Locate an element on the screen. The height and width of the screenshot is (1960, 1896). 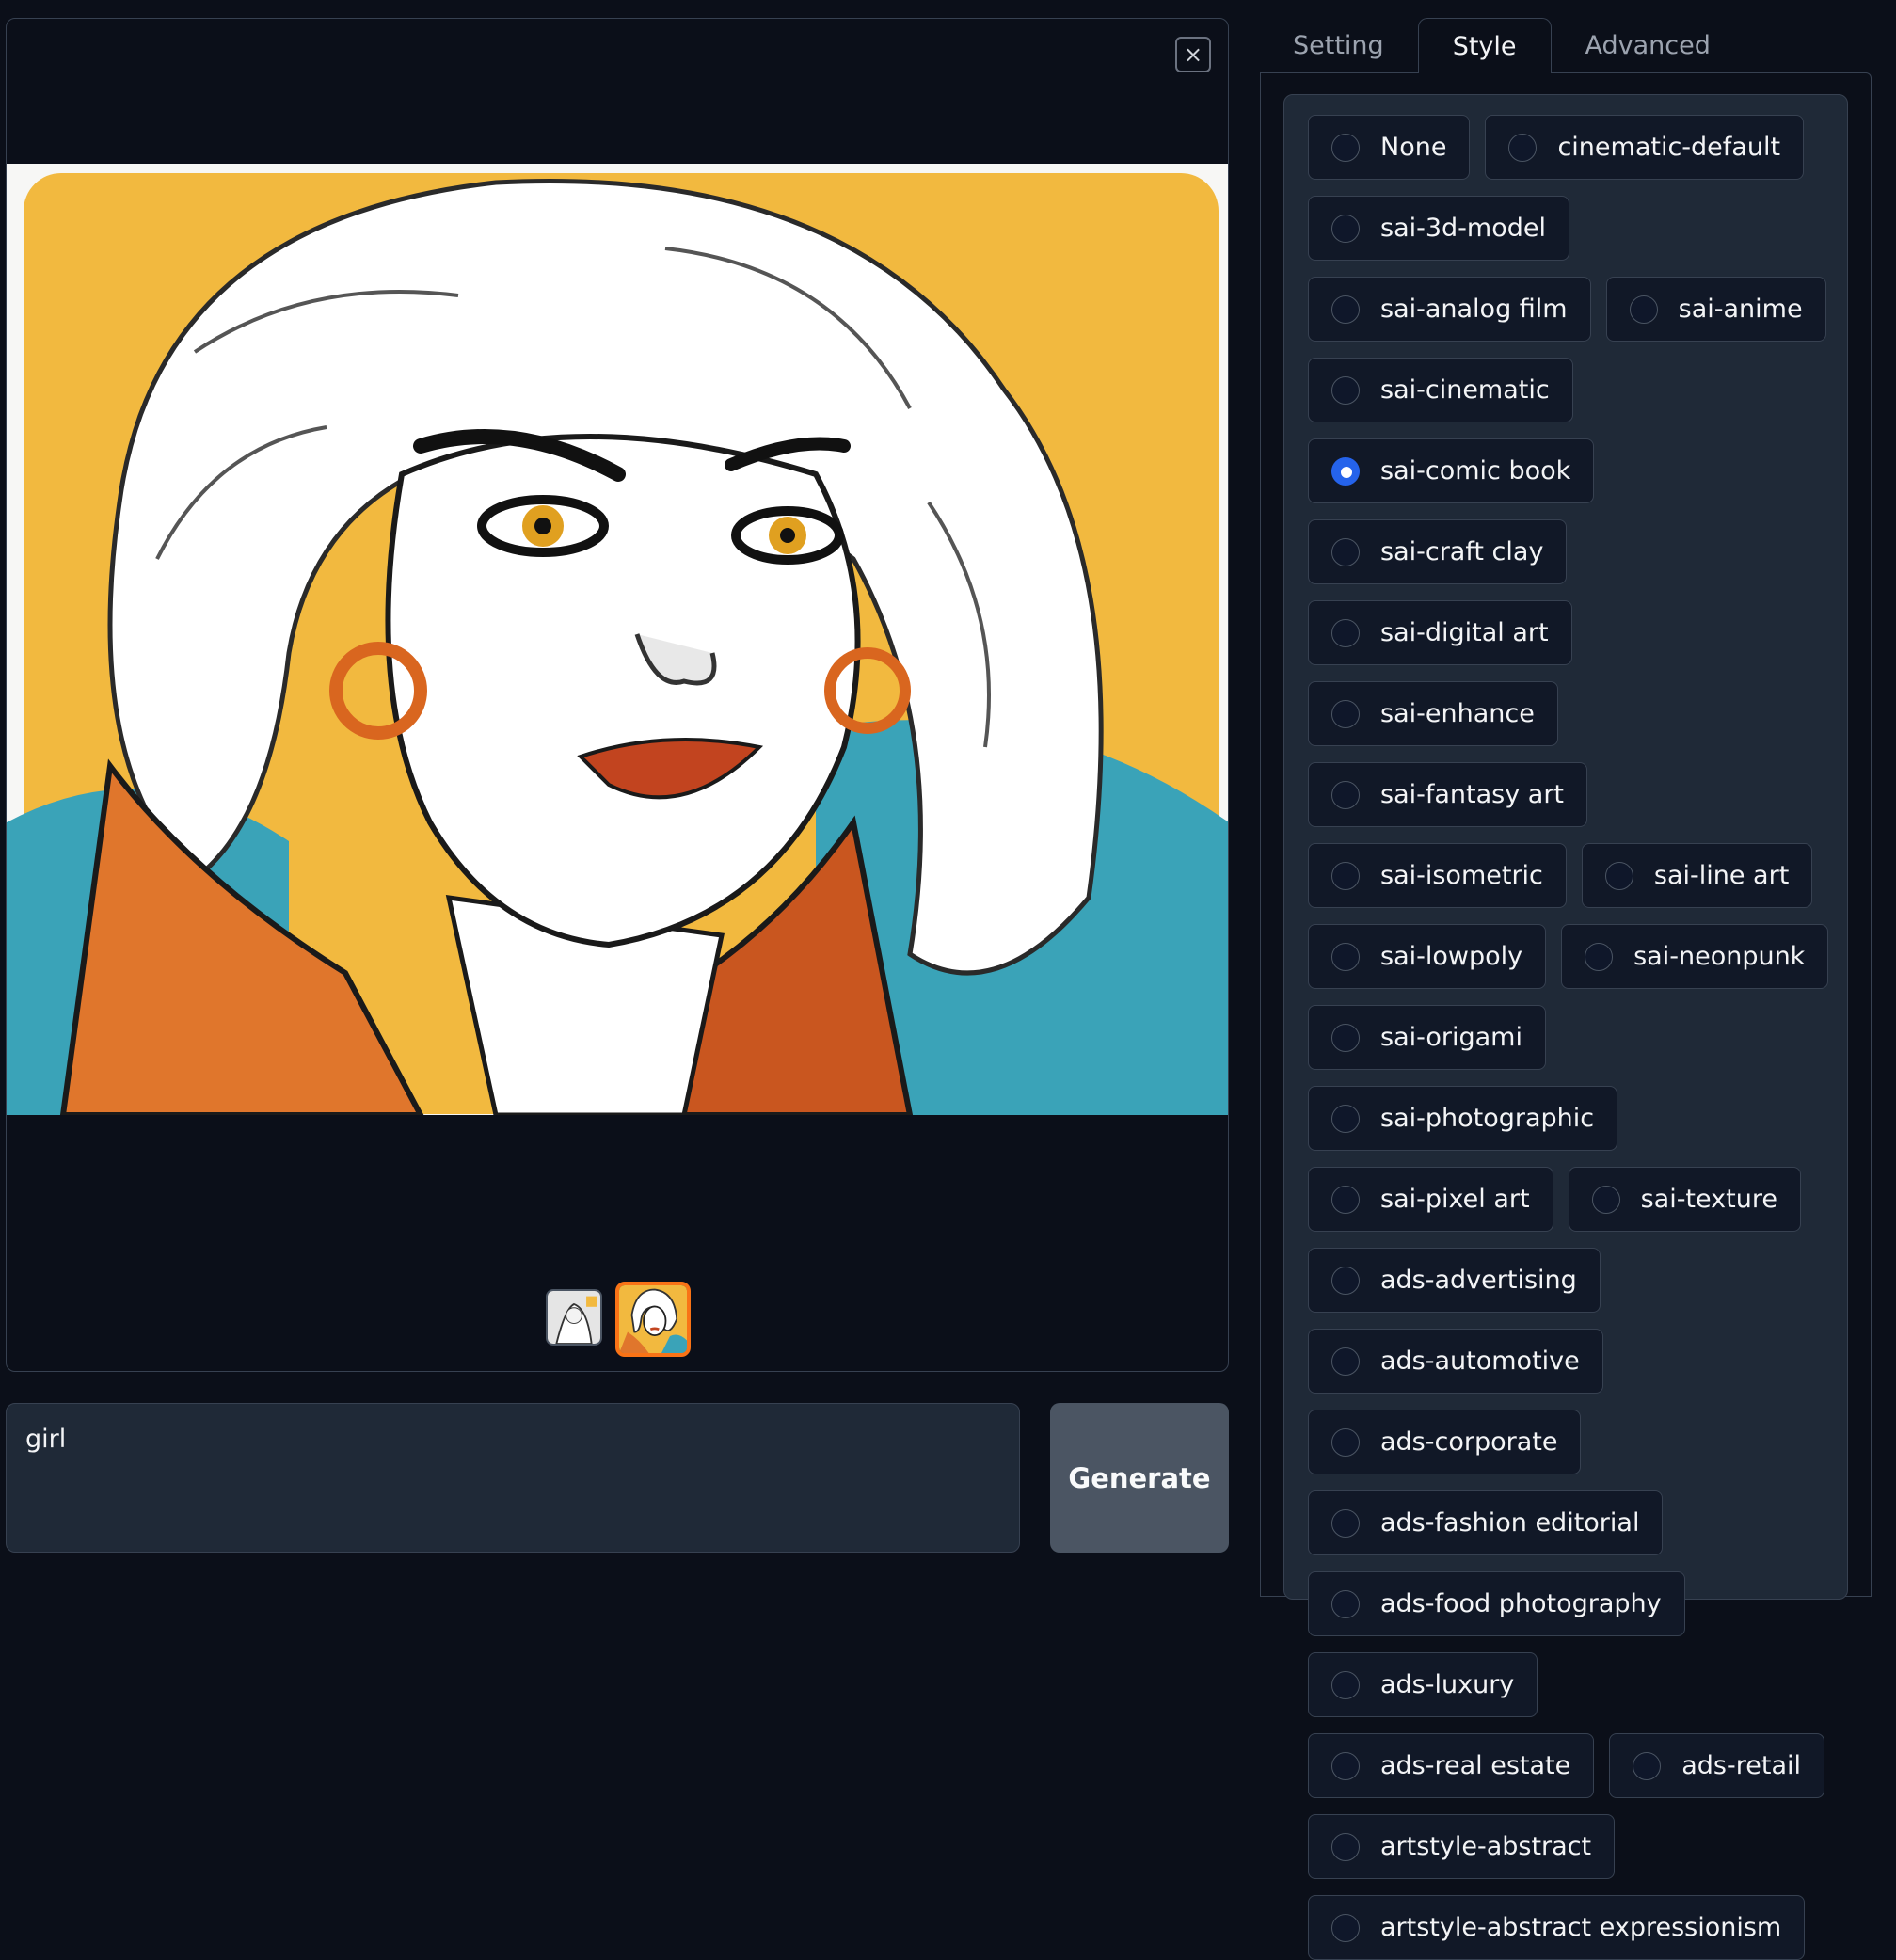
style-option: None is located at coordinates (1390, 147).